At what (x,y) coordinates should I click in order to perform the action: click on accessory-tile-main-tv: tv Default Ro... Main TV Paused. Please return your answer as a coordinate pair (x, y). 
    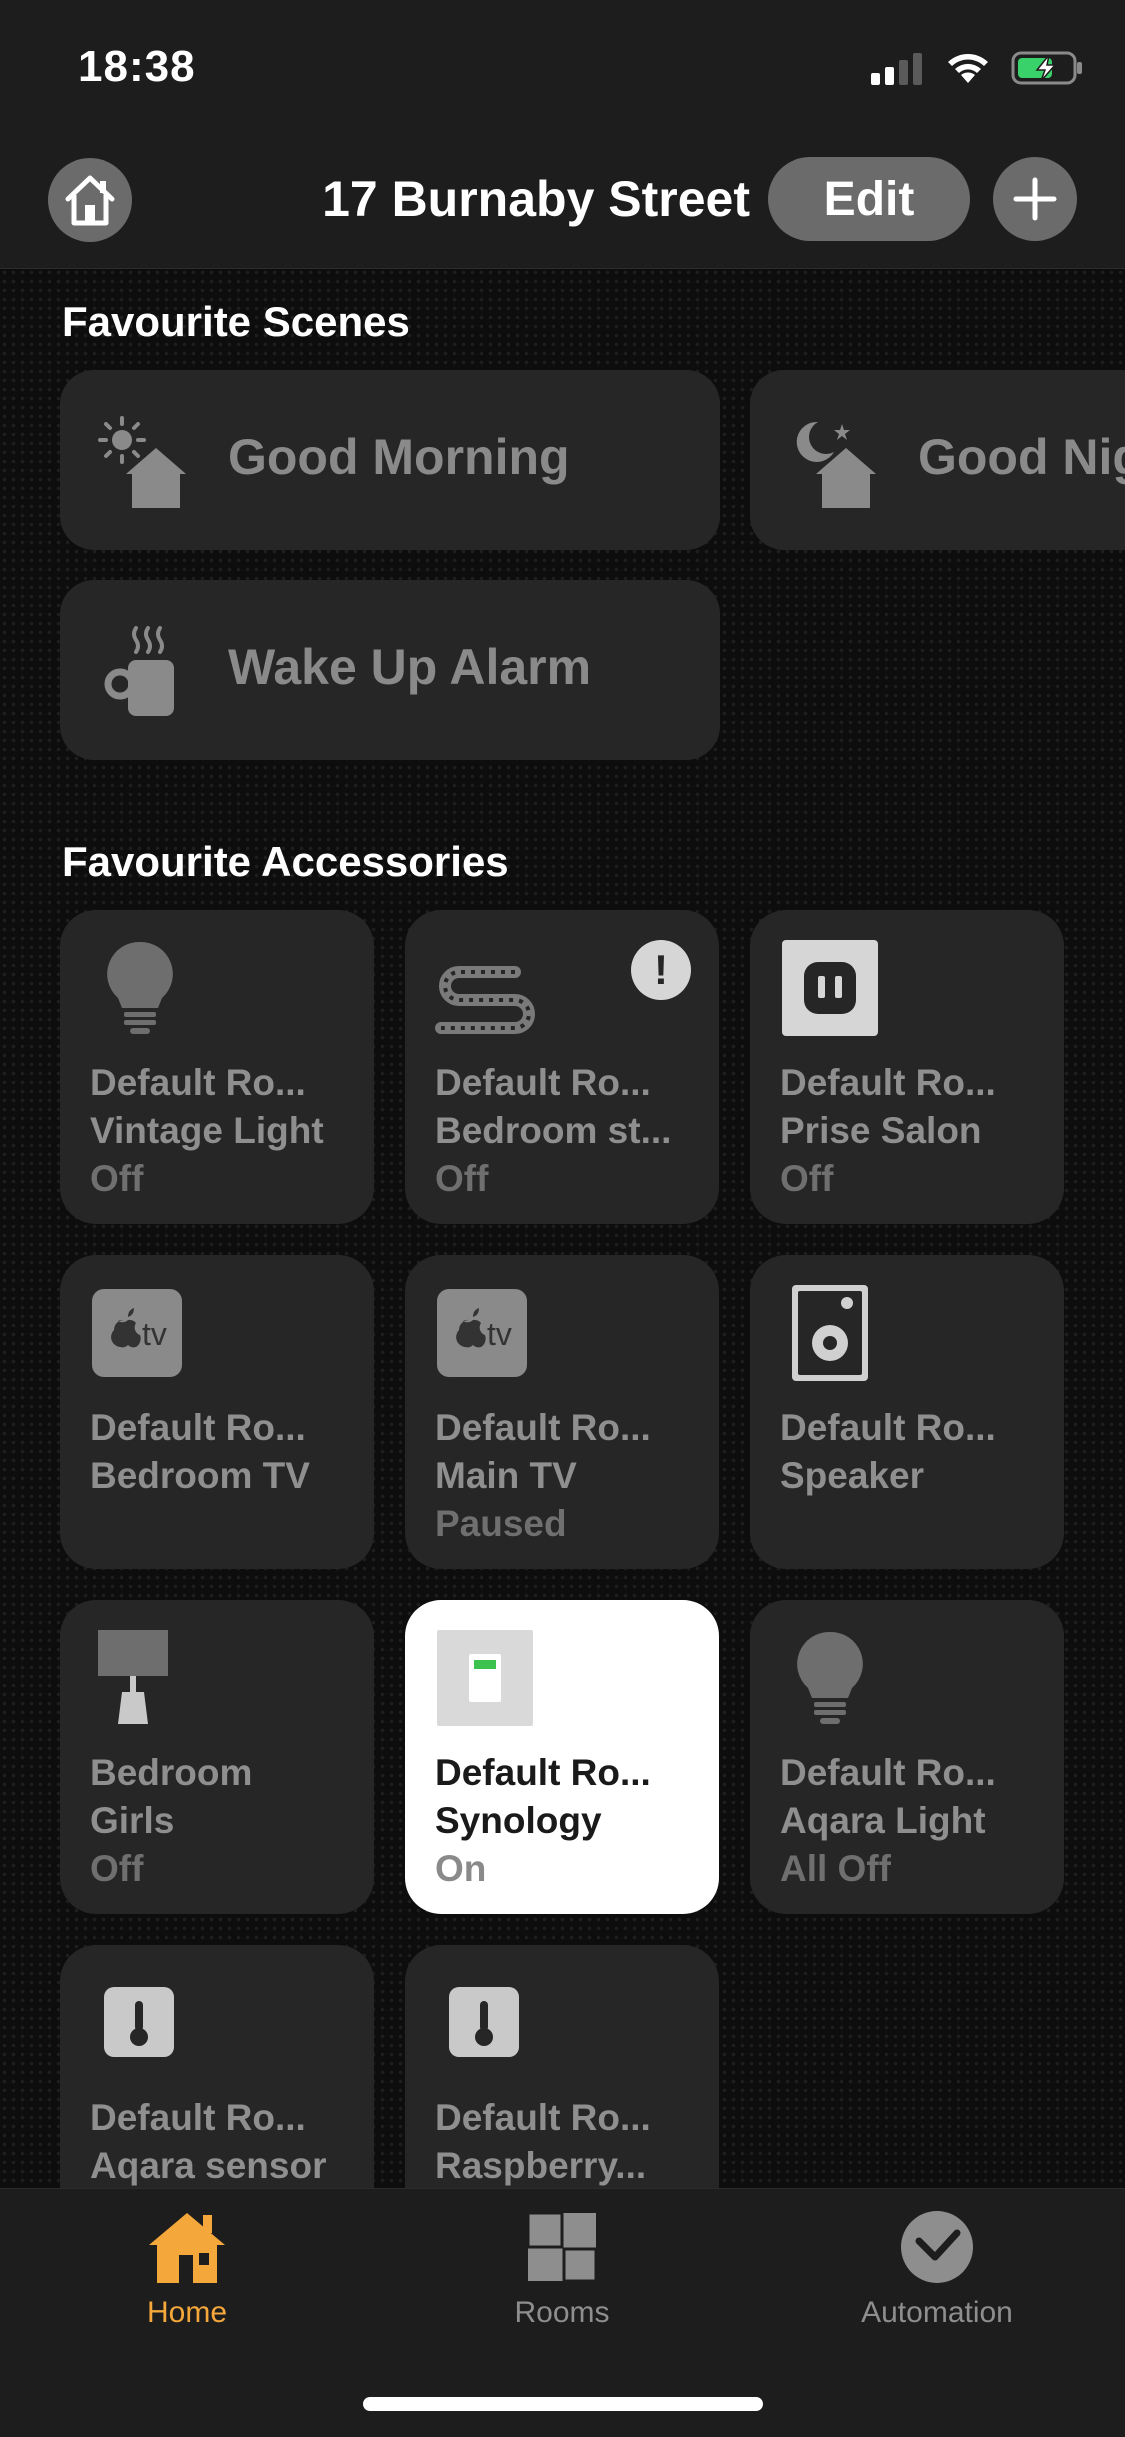
    Looking at the image, I should click on (562, 1412).